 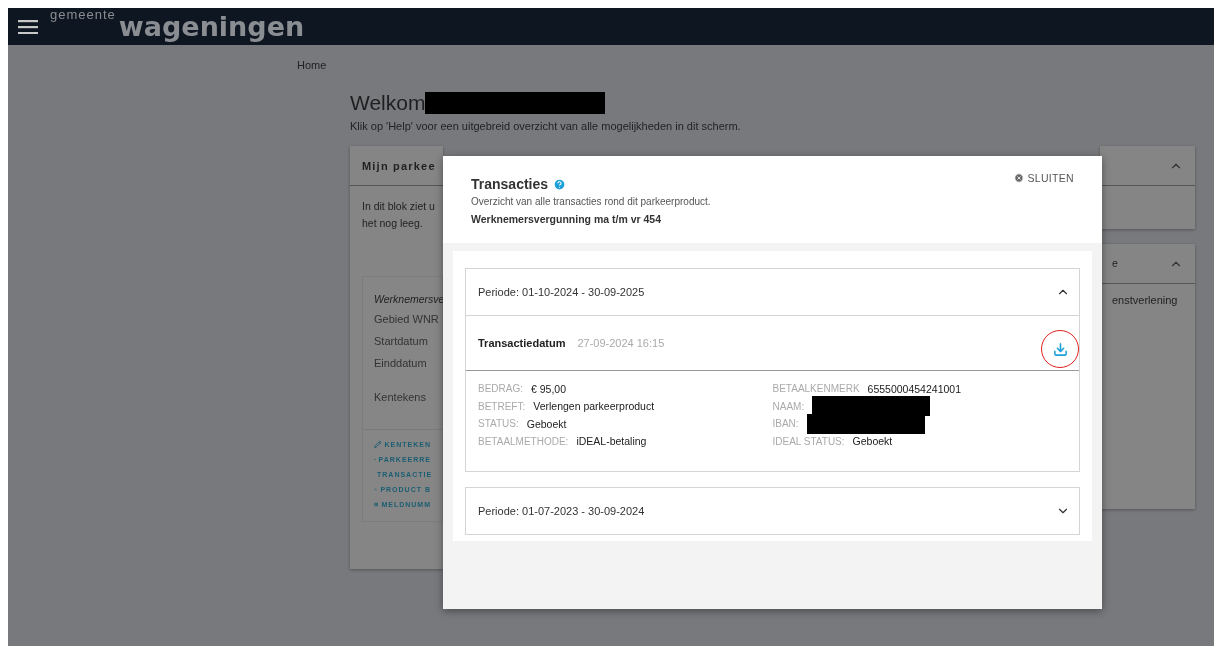 I want to click on product-field: Einddatum, so click(x=400, y=363).